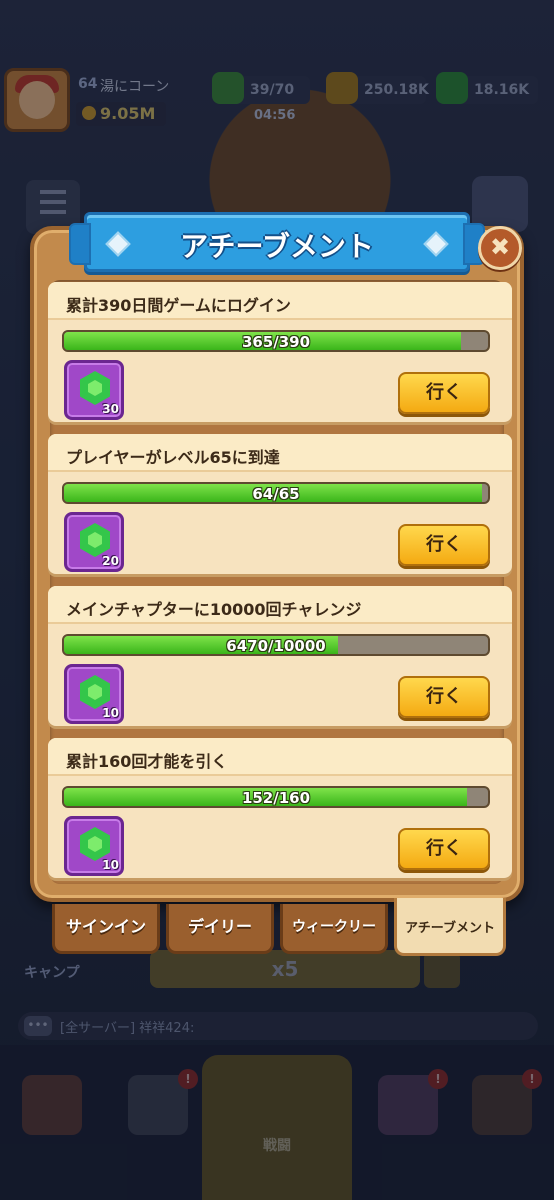 The width and height of the screenshot is (554, 1200). I want to click on progress-bar: 152/160, so click(276, 797).